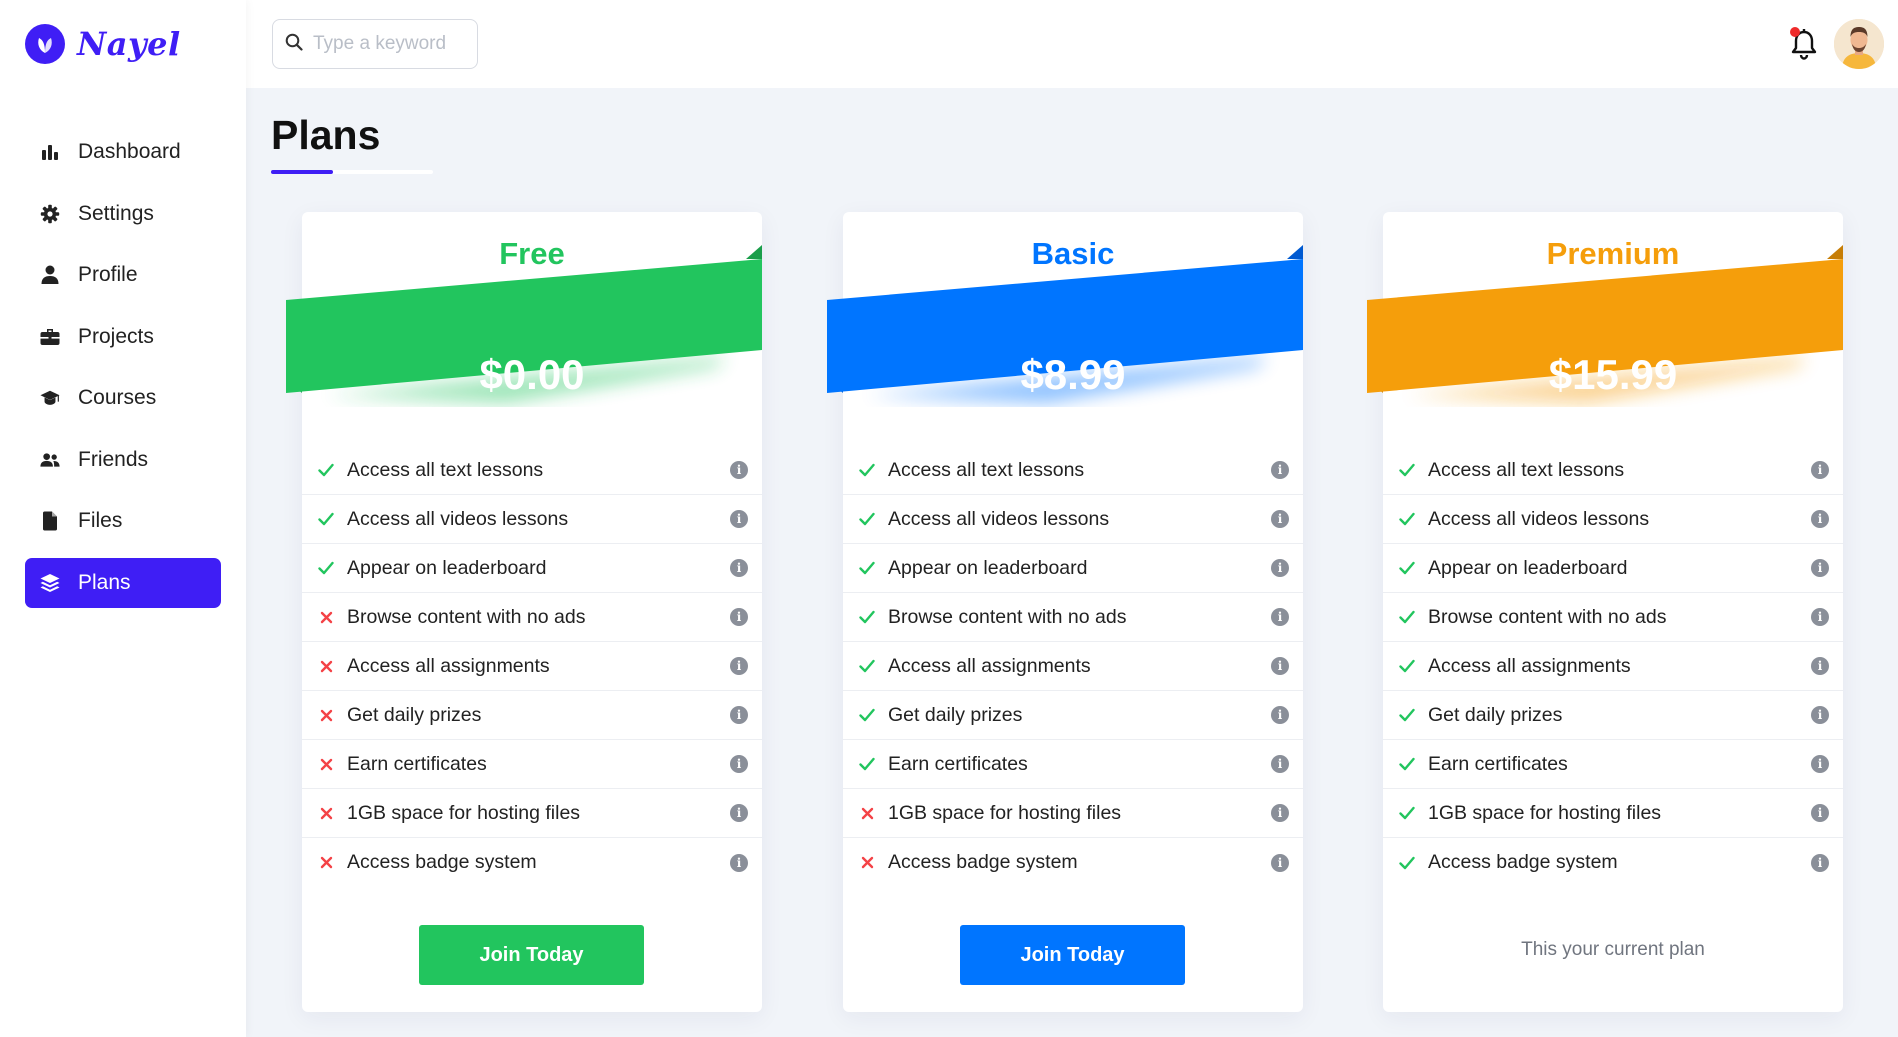 The width and height of the screenshot is (1898, 1037). Describe the element at coordinates (117, 397) in the screenshot. I see `sidebar-item-label: Courses` at that location.